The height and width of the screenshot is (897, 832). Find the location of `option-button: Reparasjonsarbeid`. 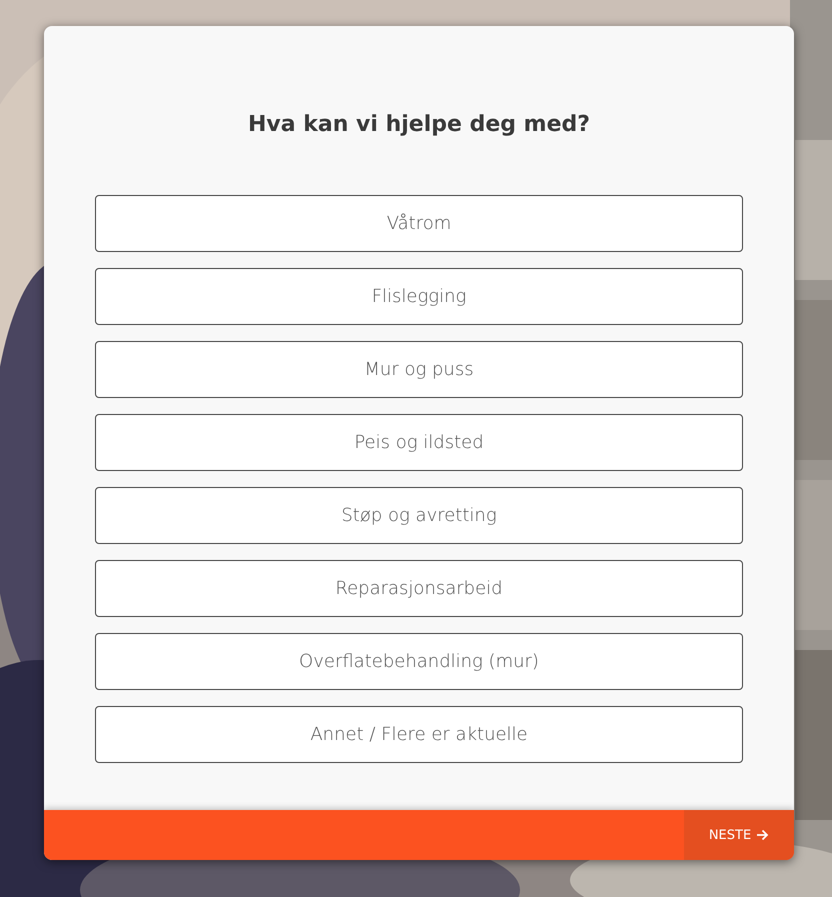

option-button: Reparasjonsarbeid is located at coordinates (419, 588).